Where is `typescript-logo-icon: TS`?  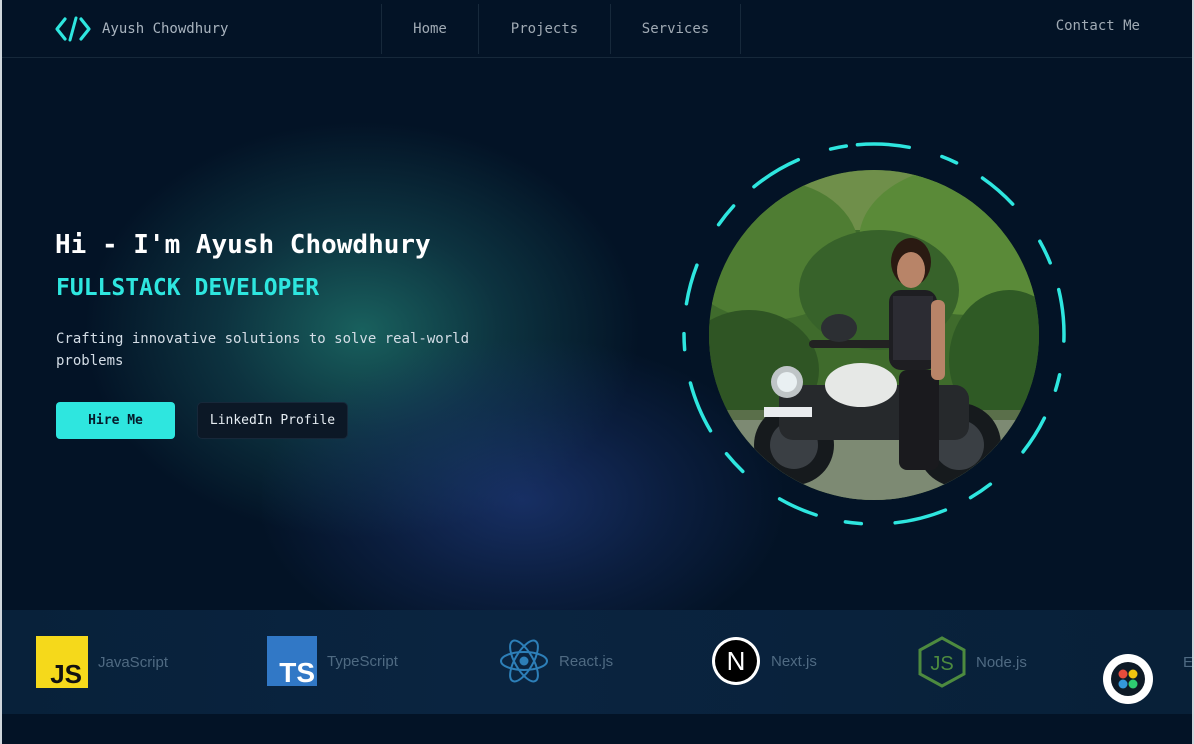 typescript-logo-icon: TS is located at coordinates (292, 661).